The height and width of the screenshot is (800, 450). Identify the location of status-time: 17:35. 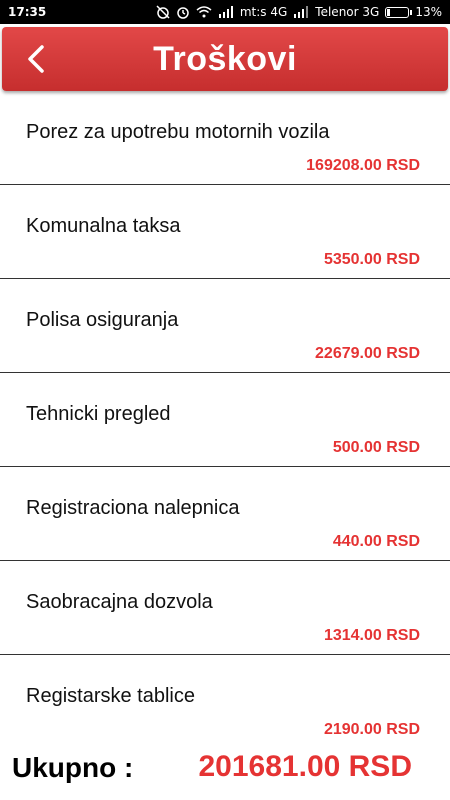
(27, 12).